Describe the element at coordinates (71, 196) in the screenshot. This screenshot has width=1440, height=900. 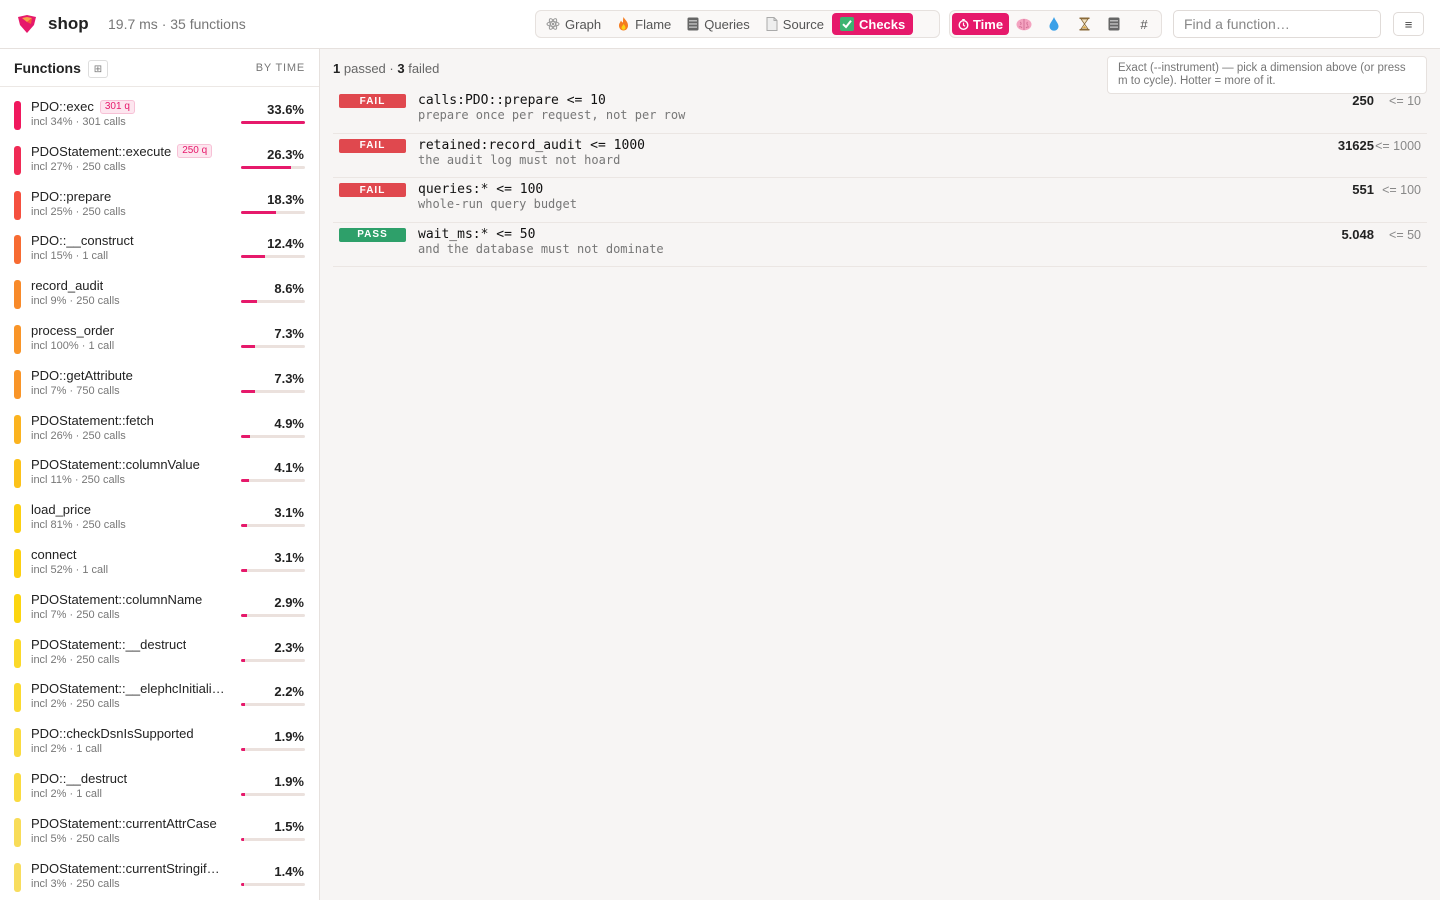
I see `function-name-text: PDO::prepare` at that location.